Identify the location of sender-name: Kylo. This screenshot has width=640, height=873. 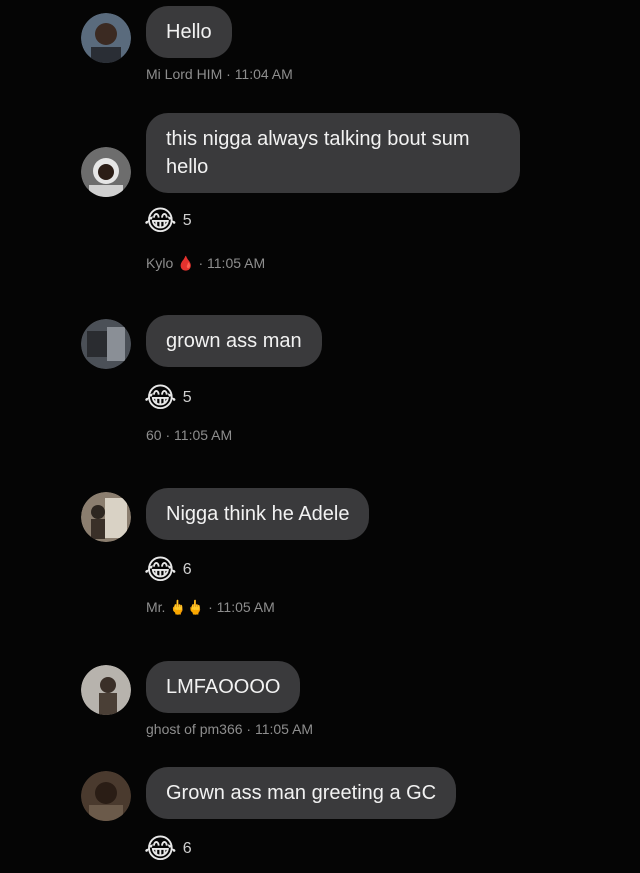
(160, 263).